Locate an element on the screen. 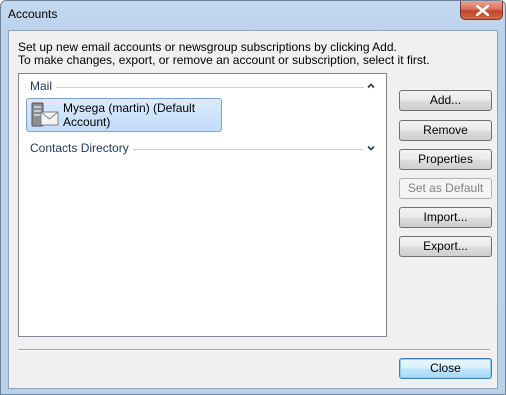 The image size is (506, 395). chevron-down-icon is located at coordinates (371, 148).